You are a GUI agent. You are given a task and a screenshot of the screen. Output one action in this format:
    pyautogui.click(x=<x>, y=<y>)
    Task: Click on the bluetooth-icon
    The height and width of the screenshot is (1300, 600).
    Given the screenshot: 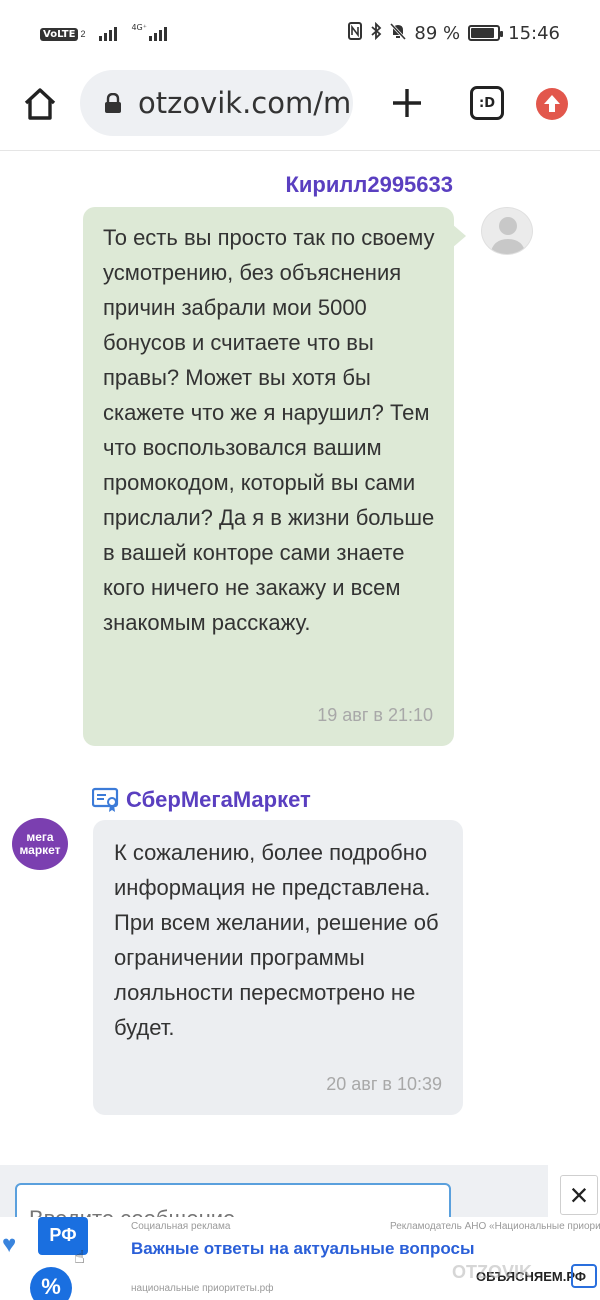 What is the action you would take?
    pyautogui.click(x=376, y=32)
    